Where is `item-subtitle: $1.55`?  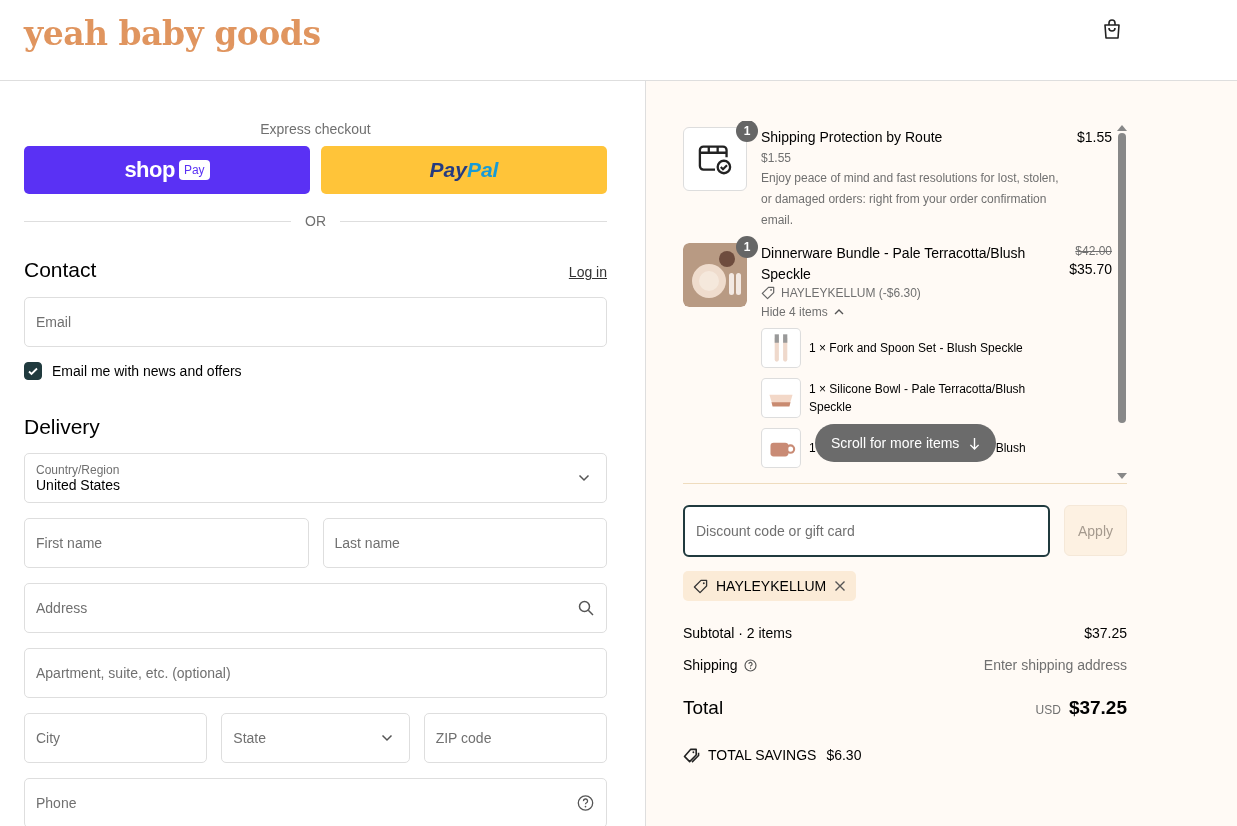
item-subtitle: $1.55 is located at coordinates (777, 158).